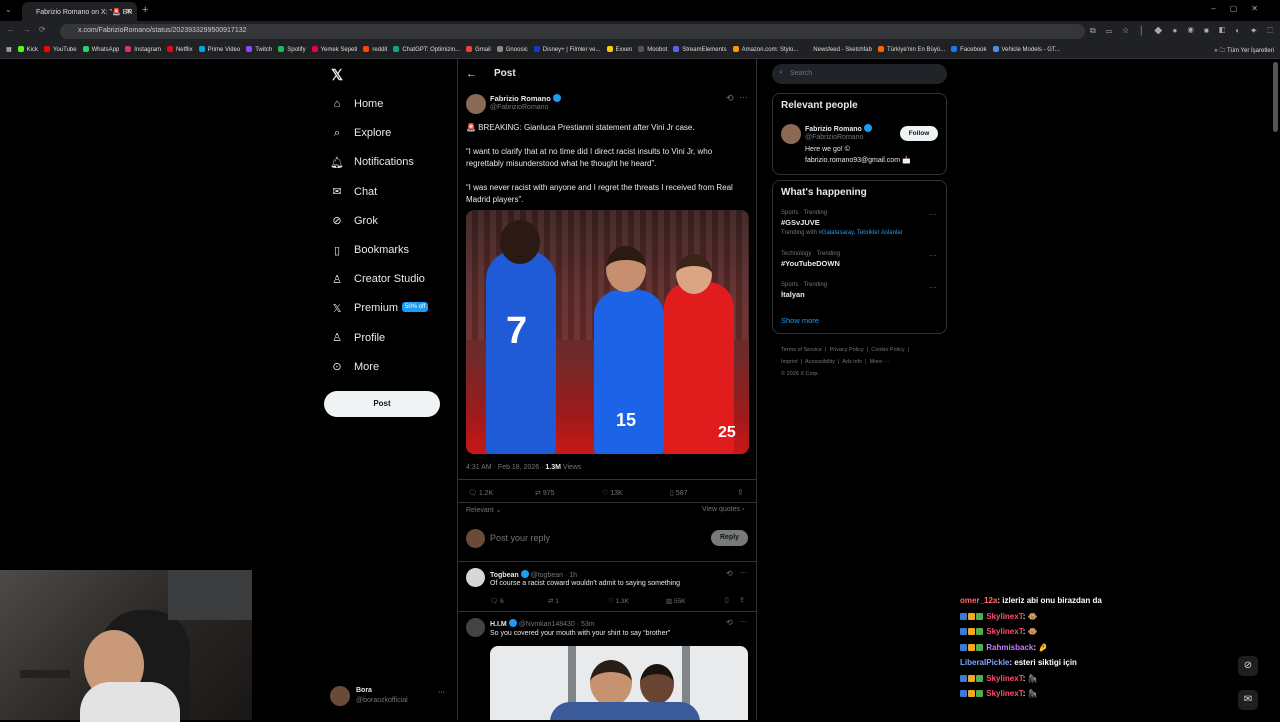 The height and width of the screenshot is (722, 1280). I want to click on reply-photo, so click(619, 683).